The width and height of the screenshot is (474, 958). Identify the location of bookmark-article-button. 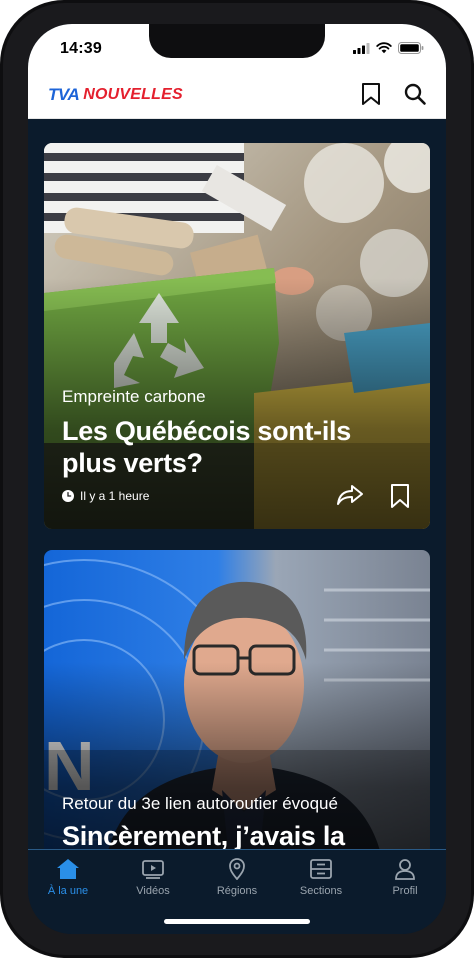
(400, 498).